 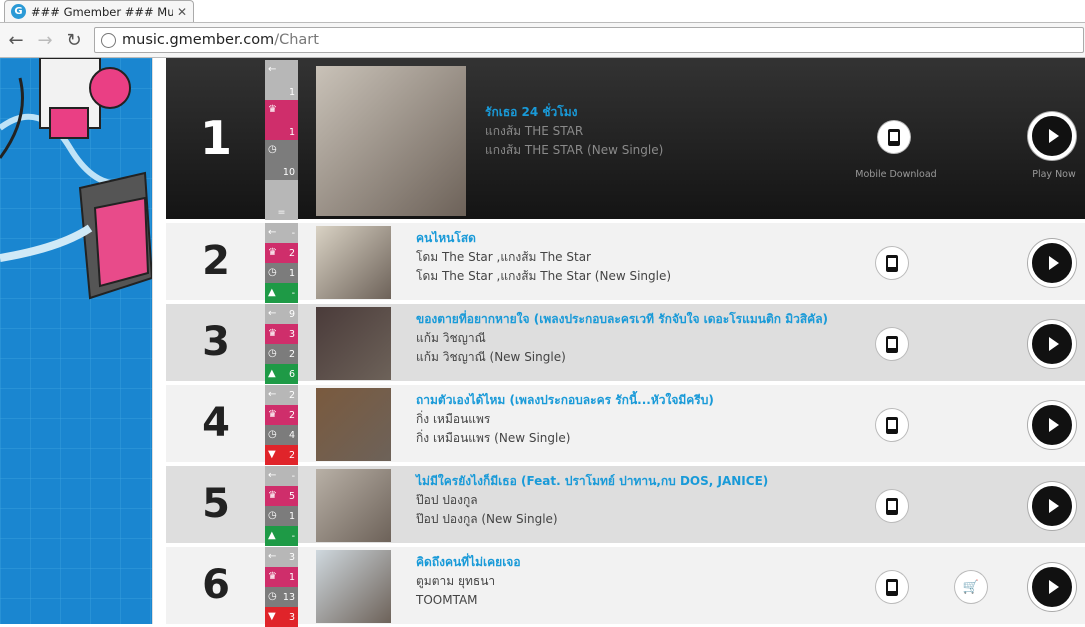 I want to click on album-name: แก้ม วิชญาณี (New Single), so click(x=491, y=357).